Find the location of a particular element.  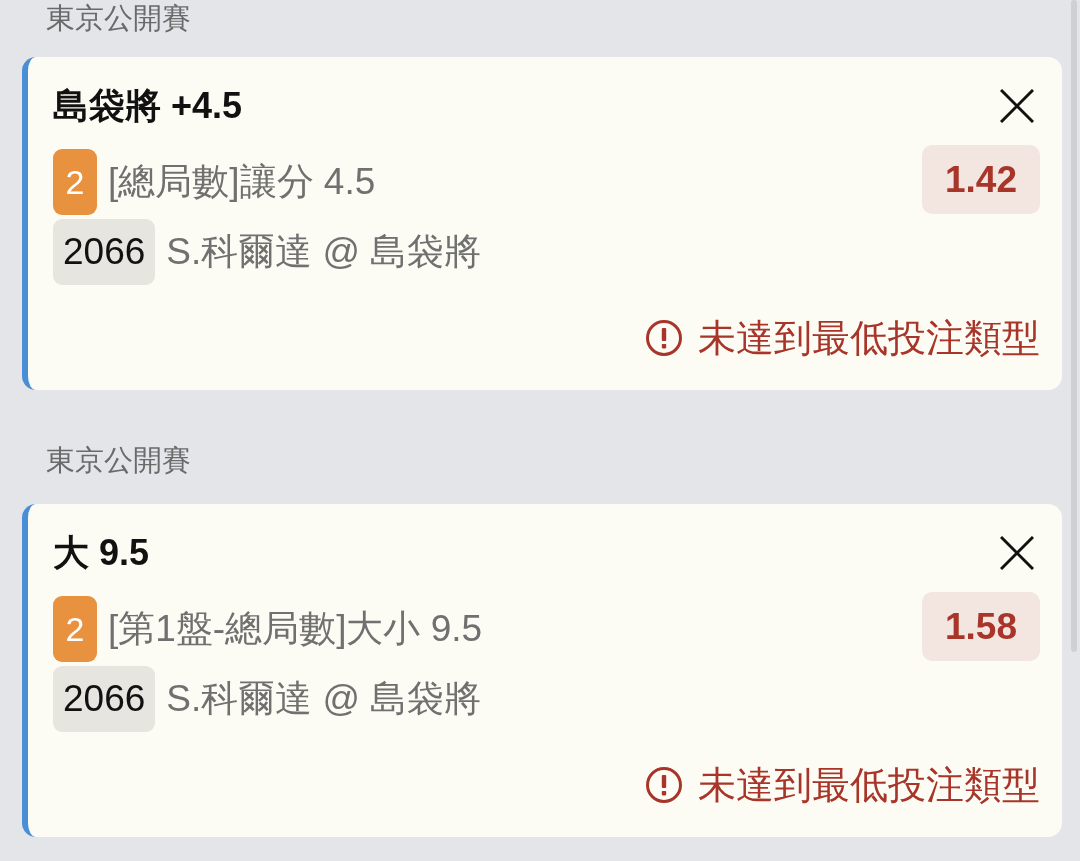

odds-badge: 1.58 is located at coordinates (981, 626).